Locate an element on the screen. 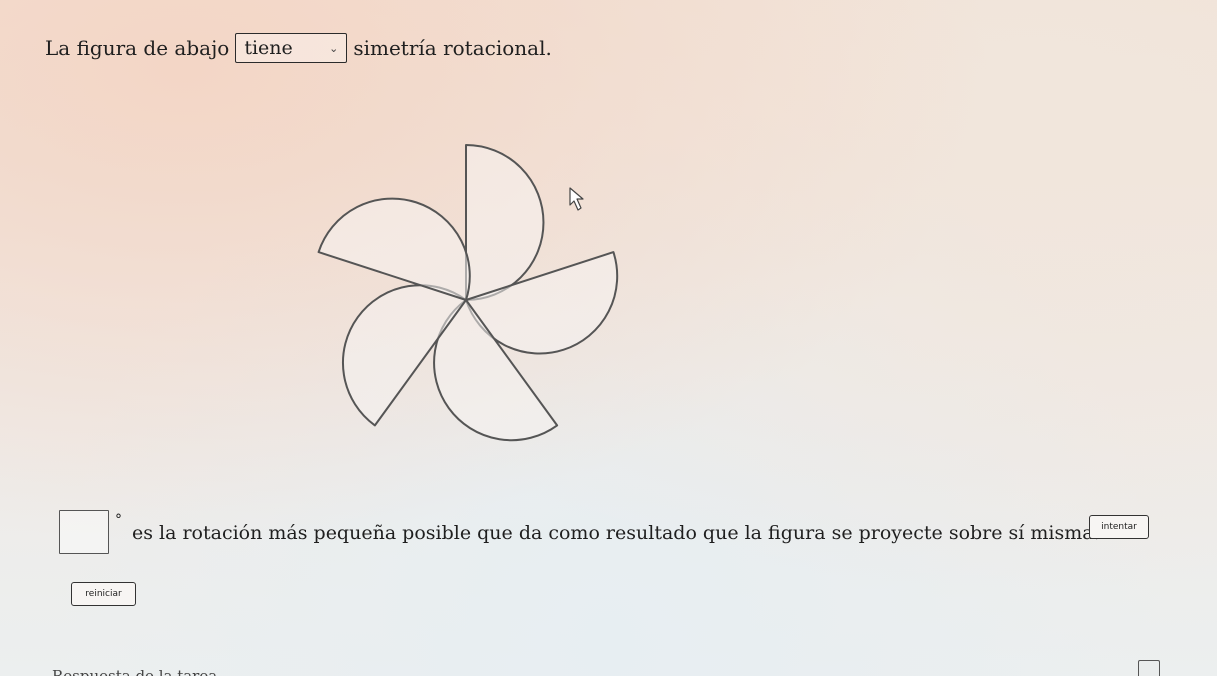 The height and width of the screenshot is (676, 1217). question-prefix: La figura de abajo is located at coordinates (137, 48).